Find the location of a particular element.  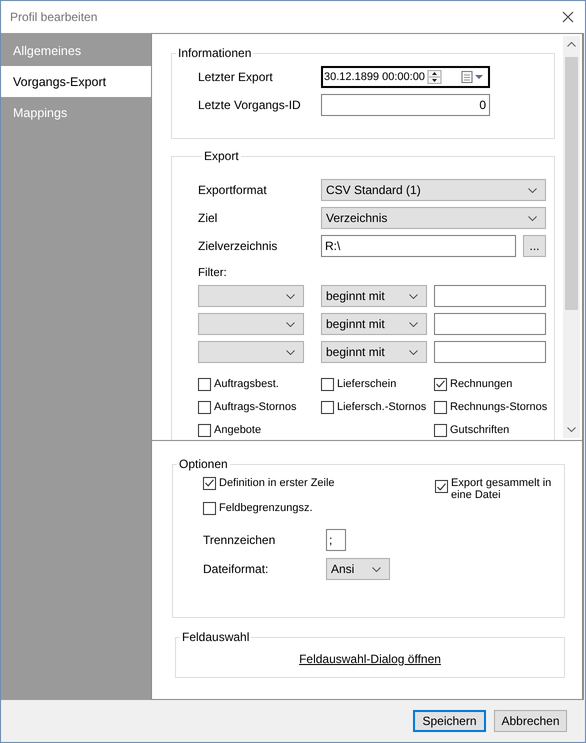

window-title: Profil bearbeiten is located at coordinates (54, 17).